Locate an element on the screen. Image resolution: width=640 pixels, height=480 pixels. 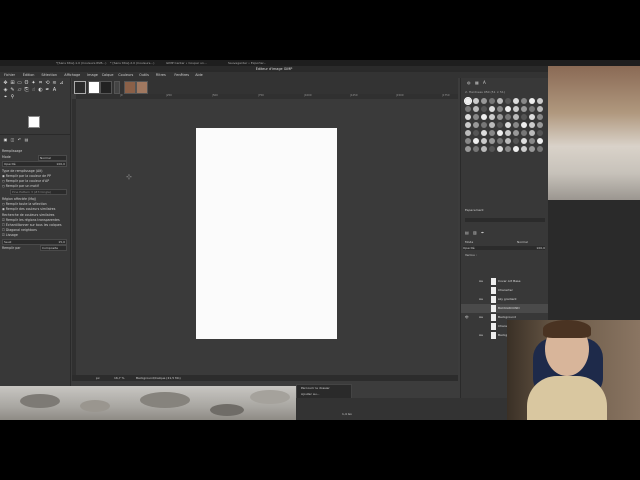
unit-select: px is located at coordinates (98, 378).